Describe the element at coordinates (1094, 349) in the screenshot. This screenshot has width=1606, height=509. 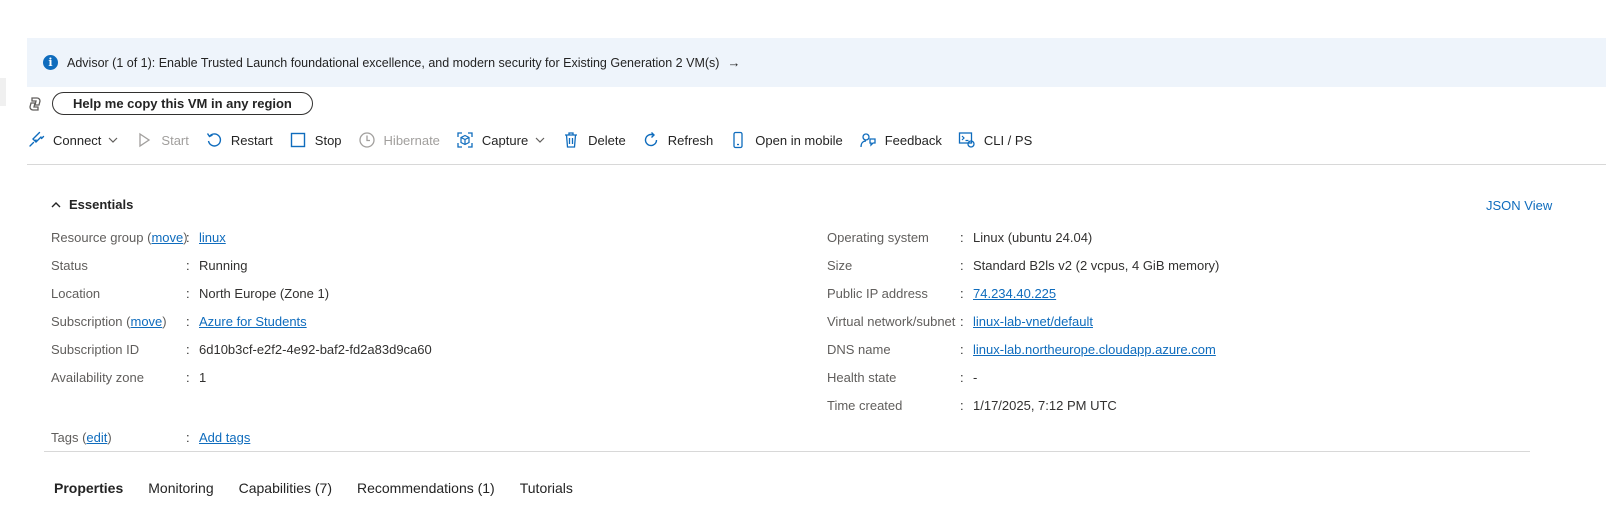
I see `dns-link: linux-lab.northeurope.cloudapp.azure.com` at that location.